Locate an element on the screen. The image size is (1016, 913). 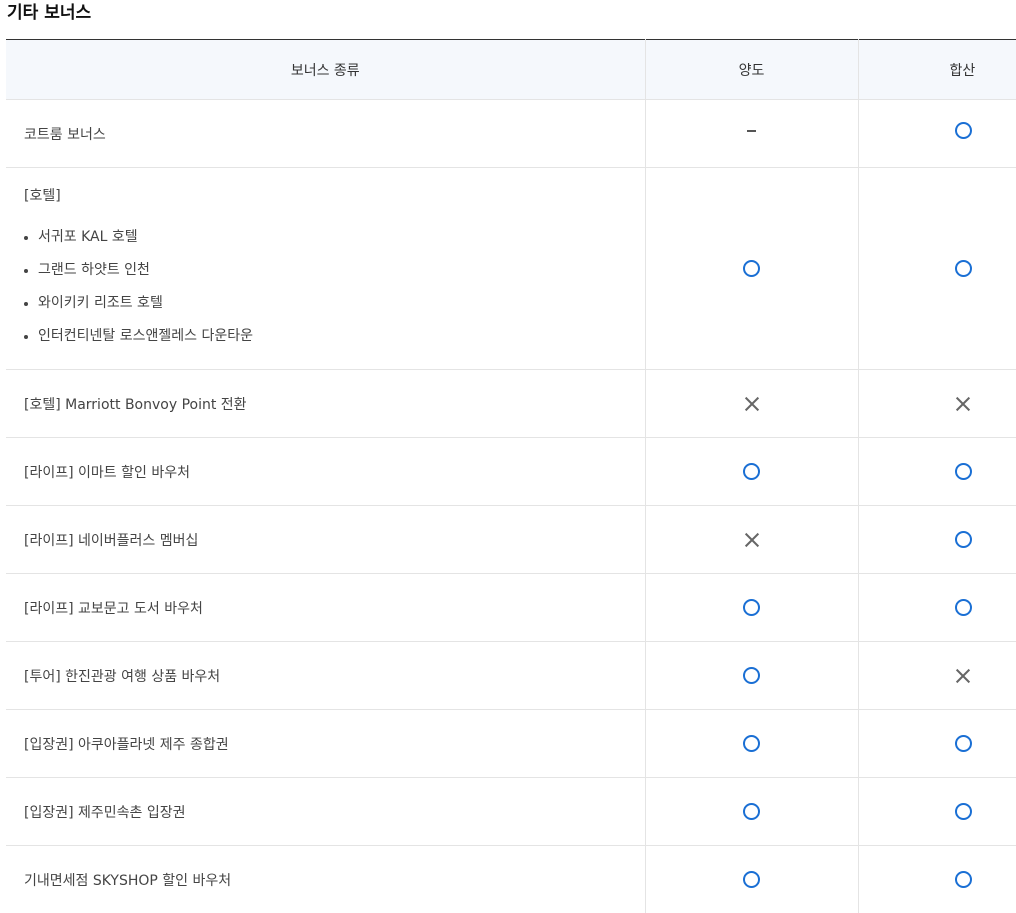
table-row: 코트룸 보너스 is located at coordinates (511, 134).